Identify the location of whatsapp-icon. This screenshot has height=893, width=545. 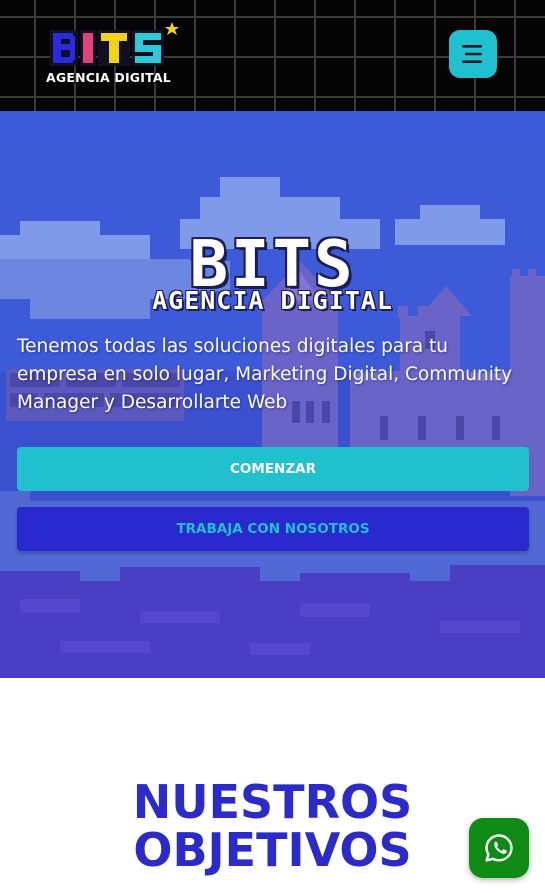
(499, 848).